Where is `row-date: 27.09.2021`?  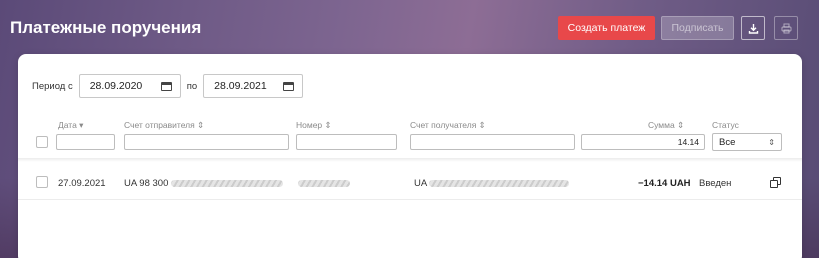
row-date: 27.09.2021 is located at coordinates (82, 183).